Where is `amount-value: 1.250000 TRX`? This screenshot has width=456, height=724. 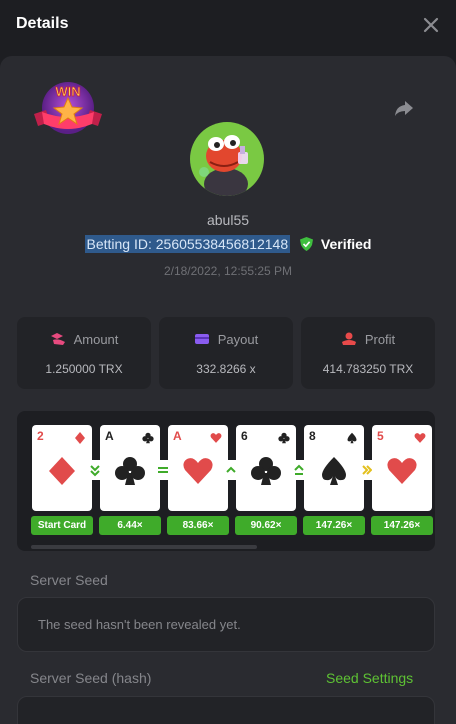 amount-value: 1.250000 TRX is located at coordinates (84, 369).